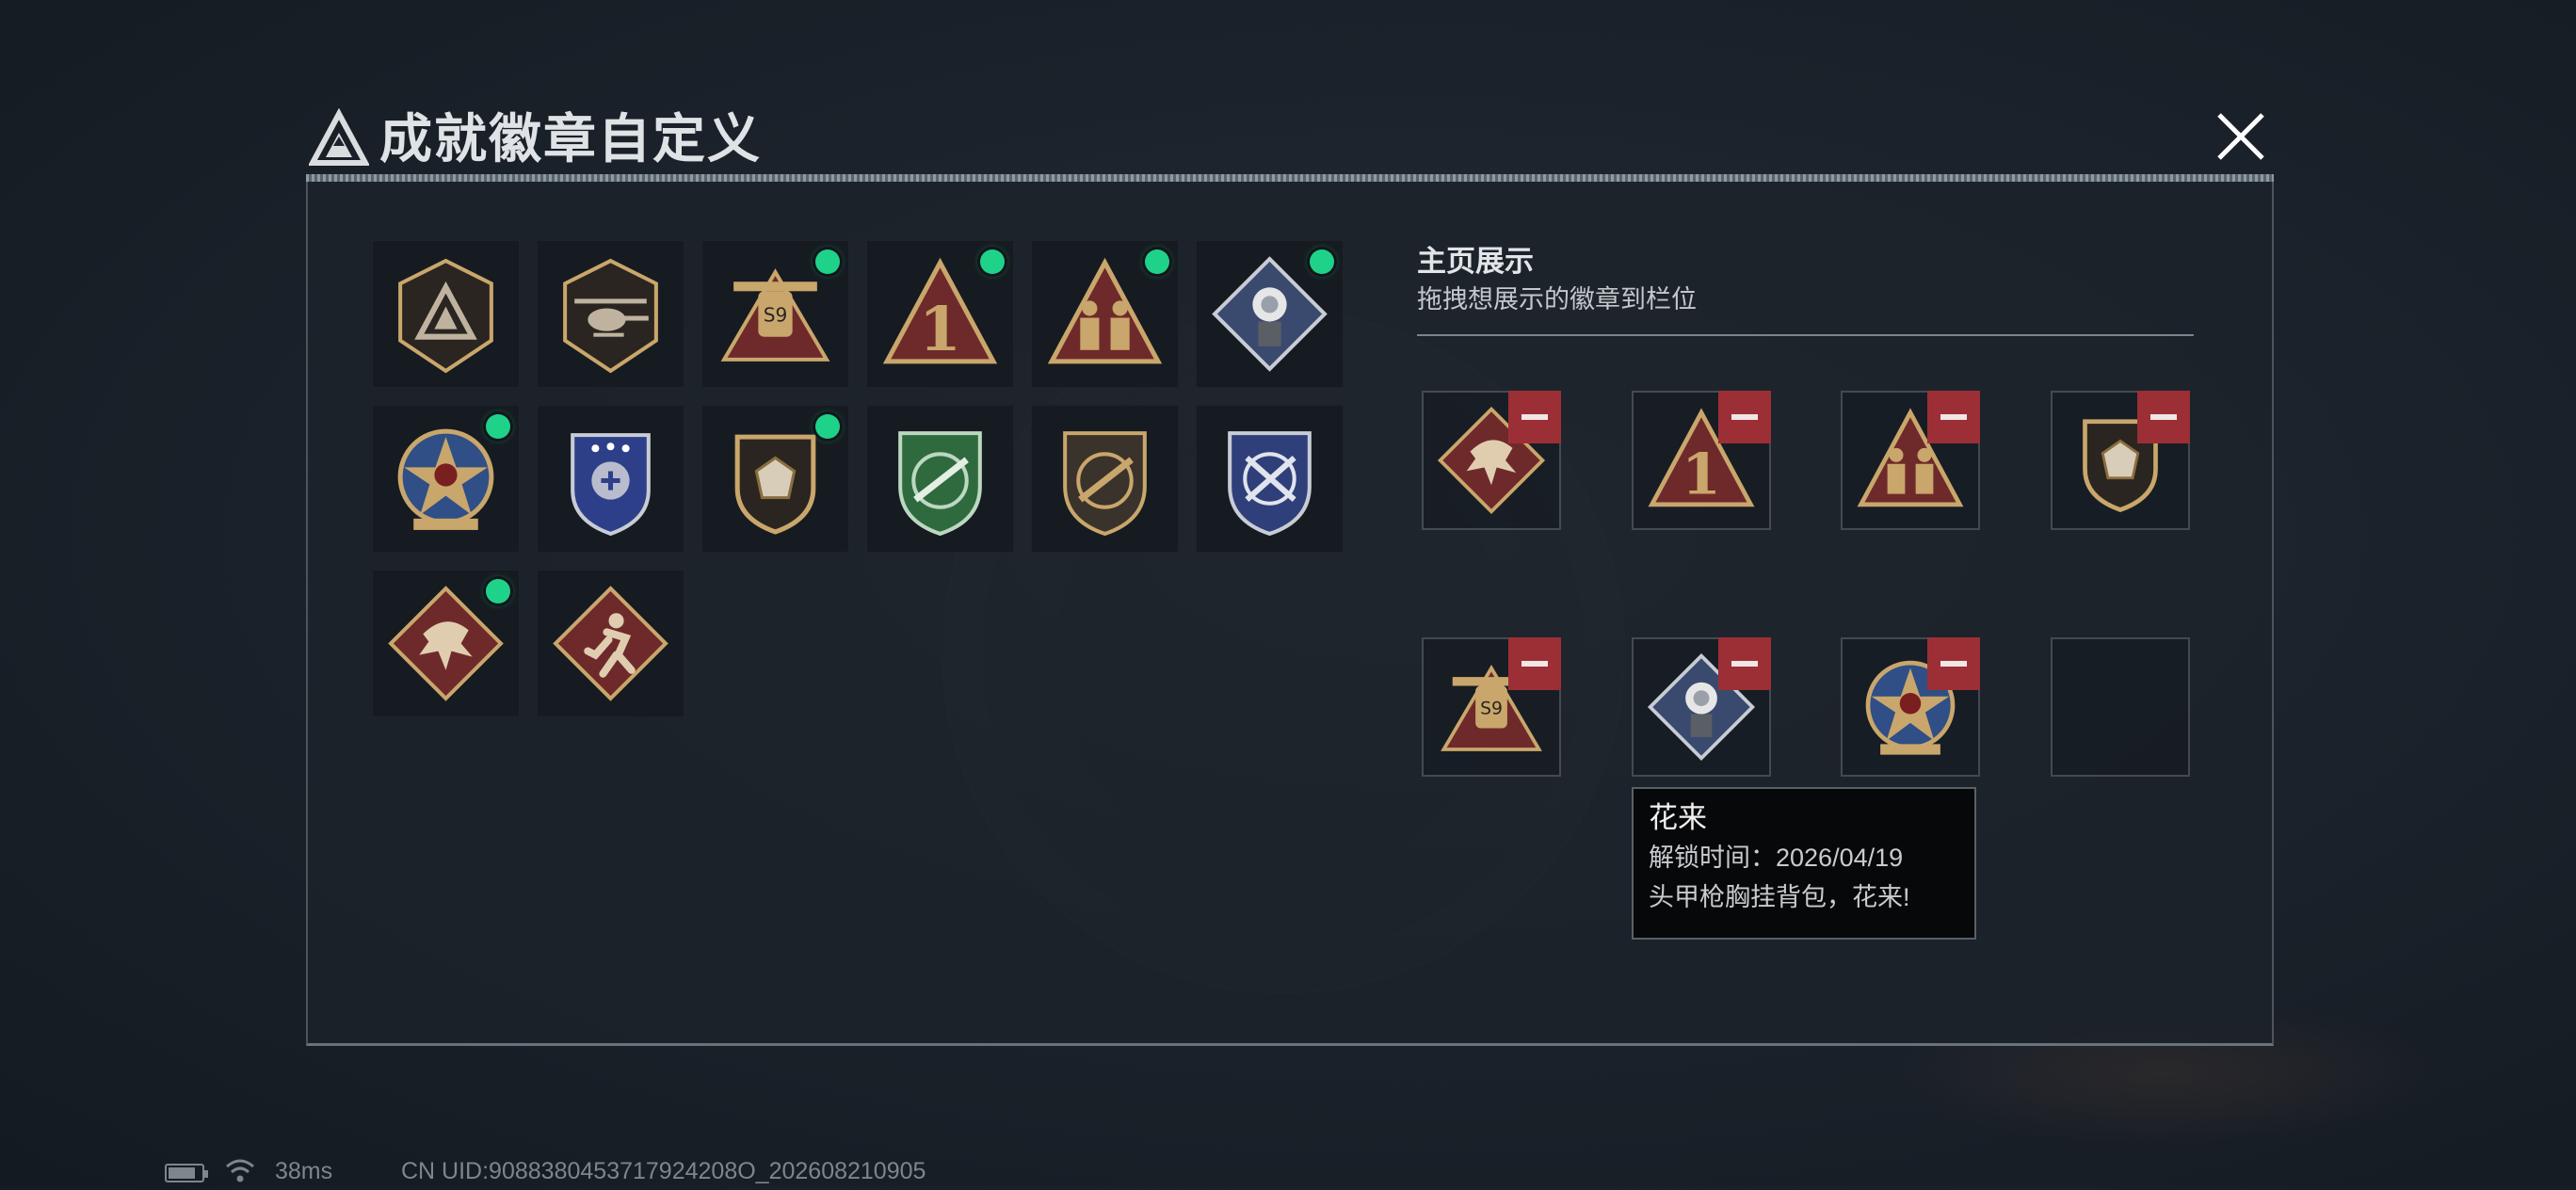  Describe the element at coordinates (304, 1171) in the screenshot. I see `ping-readout: 38ms` at that location.